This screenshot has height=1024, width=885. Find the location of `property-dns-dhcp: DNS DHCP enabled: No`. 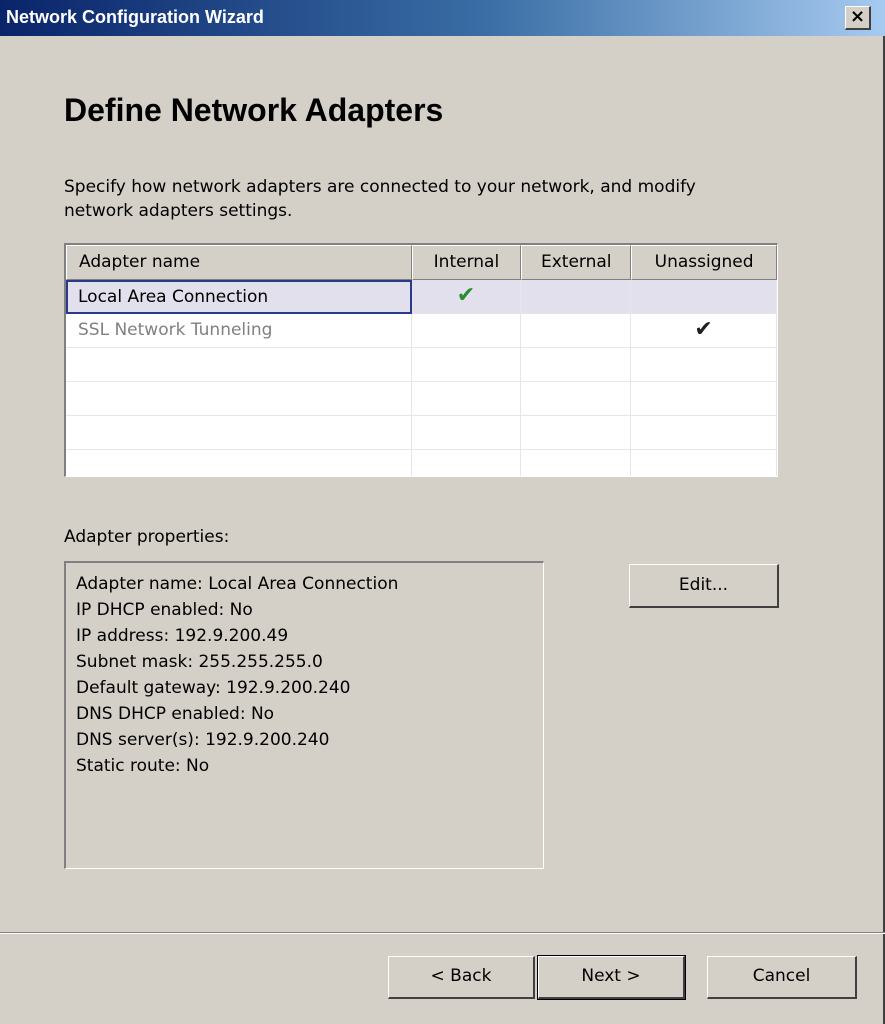

property-dns-dhcp: DNS DHCP enabled: No is located at coordinates (175, 714).